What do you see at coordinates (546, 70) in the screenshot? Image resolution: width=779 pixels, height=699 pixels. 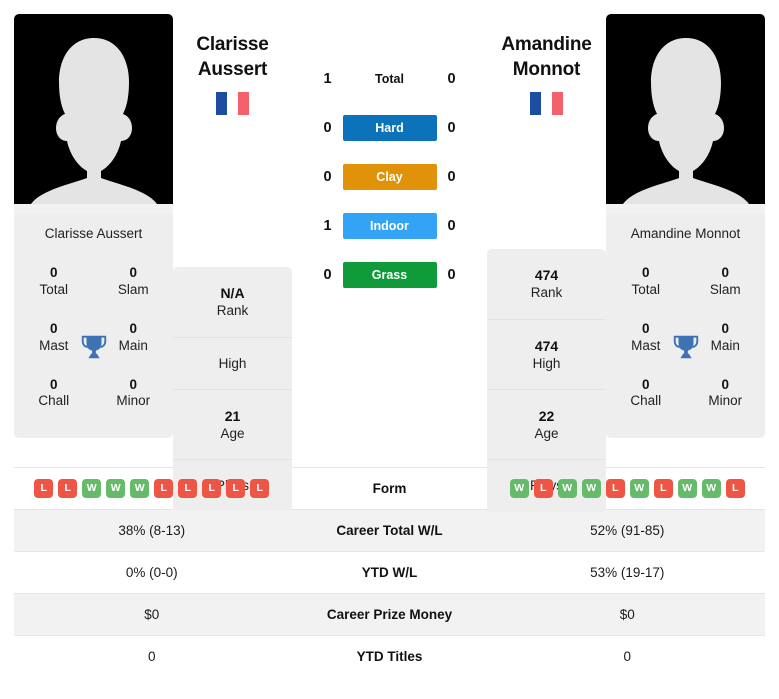 I see `player-last-name-right: Monnot` at bounding box center [546, 70].